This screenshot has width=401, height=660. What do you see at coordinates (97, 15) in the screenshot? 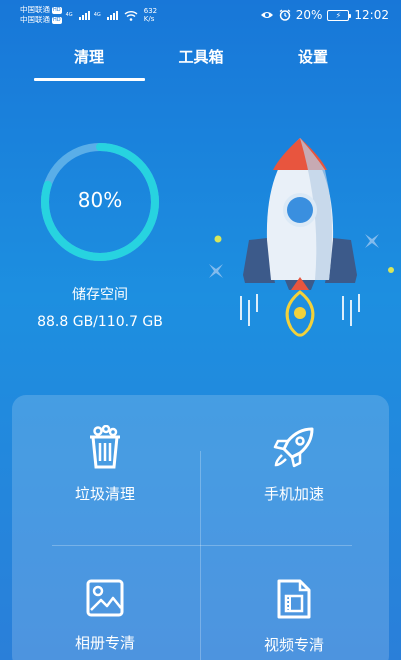
I see `network-type-2: 4G` at bounding box center [97, 15].